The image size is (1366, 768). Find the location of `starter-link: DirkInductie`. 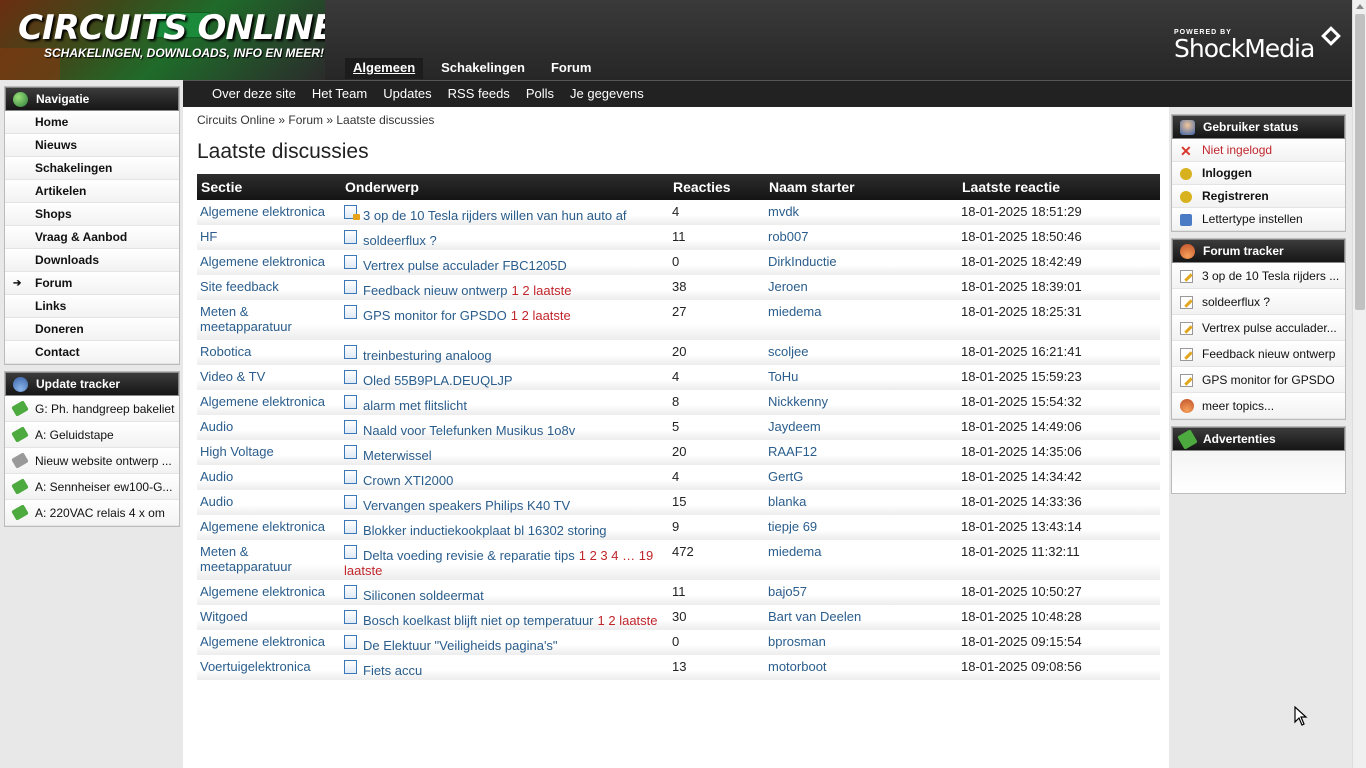

starter-link: DirkInductie is located at coordinates (861, 262).